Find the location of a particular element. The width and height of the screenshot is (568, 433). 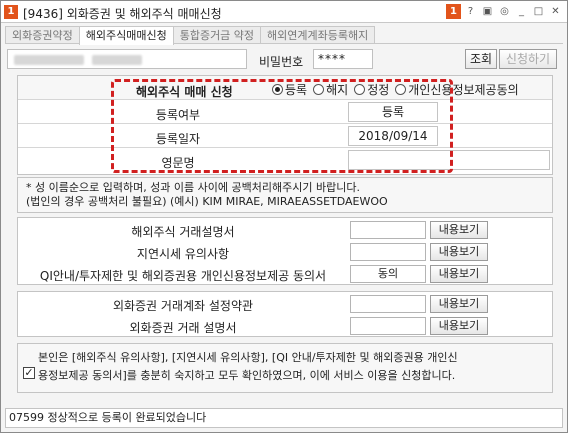

registration-row-date is located at coordinates (285, 136).